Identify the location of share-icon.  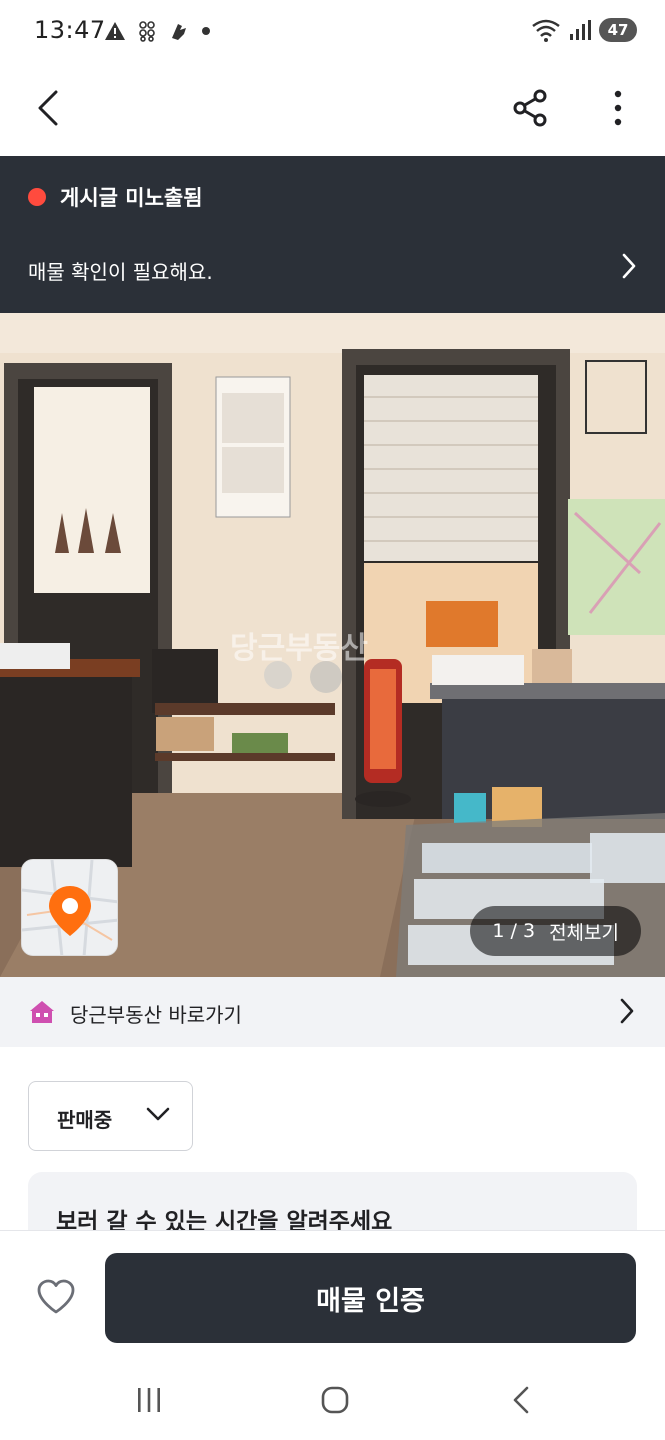
(530, 108).